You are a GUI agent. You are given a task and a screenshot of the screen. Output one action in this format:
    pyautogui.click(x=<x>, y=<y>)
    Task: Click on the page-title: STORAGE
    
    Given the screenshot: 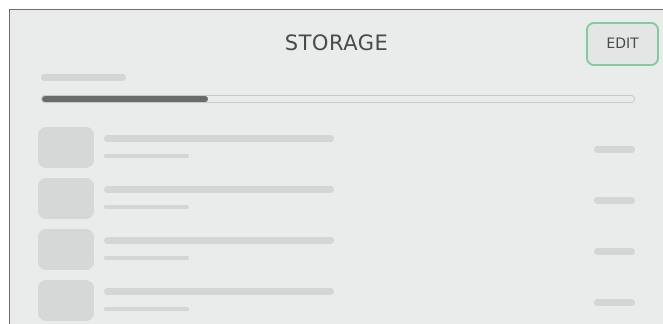 What is the action you would take?
    pyautogui.click(x=336, y=43)
    